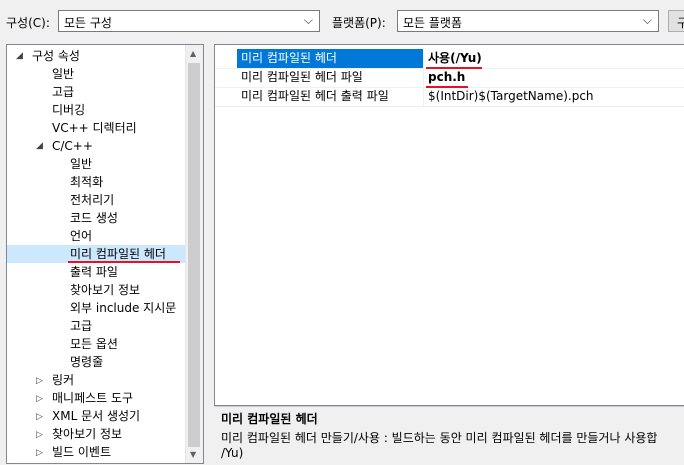 Image resolution: width=684 pixels, height=465 pixels. Describe the element at coordinates (189, 21) in the screenshot. I see `config-combobox: 모든 구성 ⌵` at that location.